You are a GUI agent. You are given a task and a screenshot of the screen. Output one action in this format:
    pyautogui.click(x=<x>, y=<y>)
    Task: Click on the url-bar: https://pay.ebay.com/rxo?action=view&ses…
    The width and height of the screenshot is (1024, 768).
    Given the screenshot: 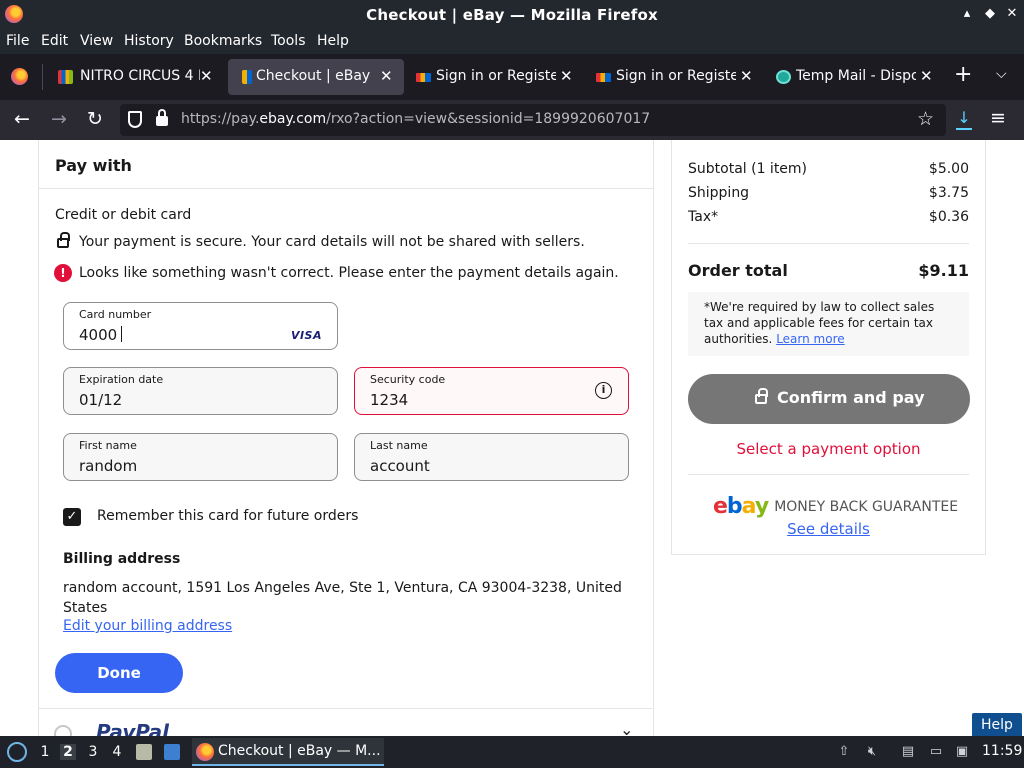 What is the action you would take?
    pyautogui.click(x=533, y=120)
    